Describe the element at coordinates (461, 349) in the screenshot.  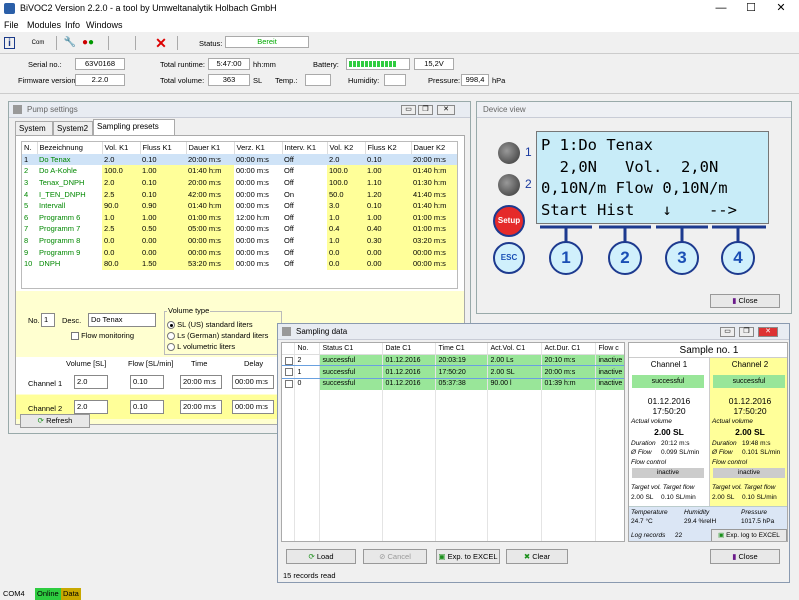
I see `sampling-header-cell: Time C1` at that location.